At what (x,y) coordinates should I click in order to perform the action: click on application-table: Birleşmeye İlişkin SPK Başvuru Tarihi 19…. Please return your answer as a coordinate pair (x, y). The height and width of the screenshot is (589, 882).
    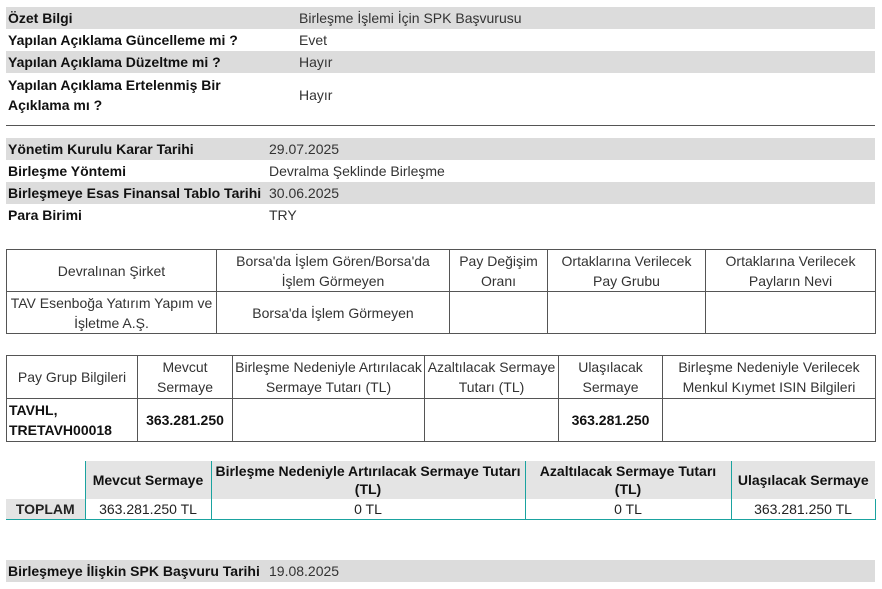
    Looking at the image, I should click on (440, 571).